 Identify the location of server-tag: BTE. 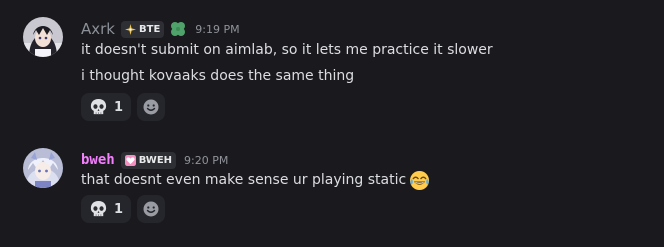
(143, 29).